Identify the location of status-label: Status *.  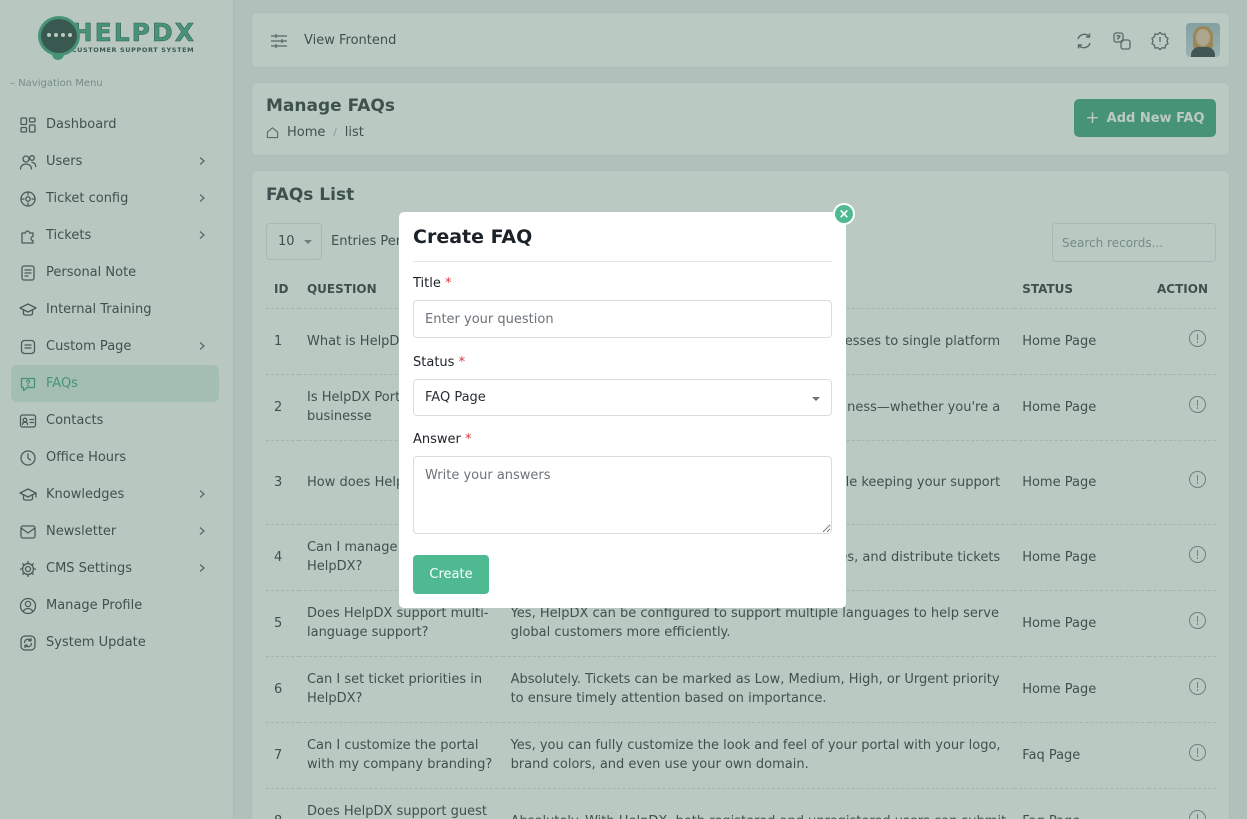
(439, 362).